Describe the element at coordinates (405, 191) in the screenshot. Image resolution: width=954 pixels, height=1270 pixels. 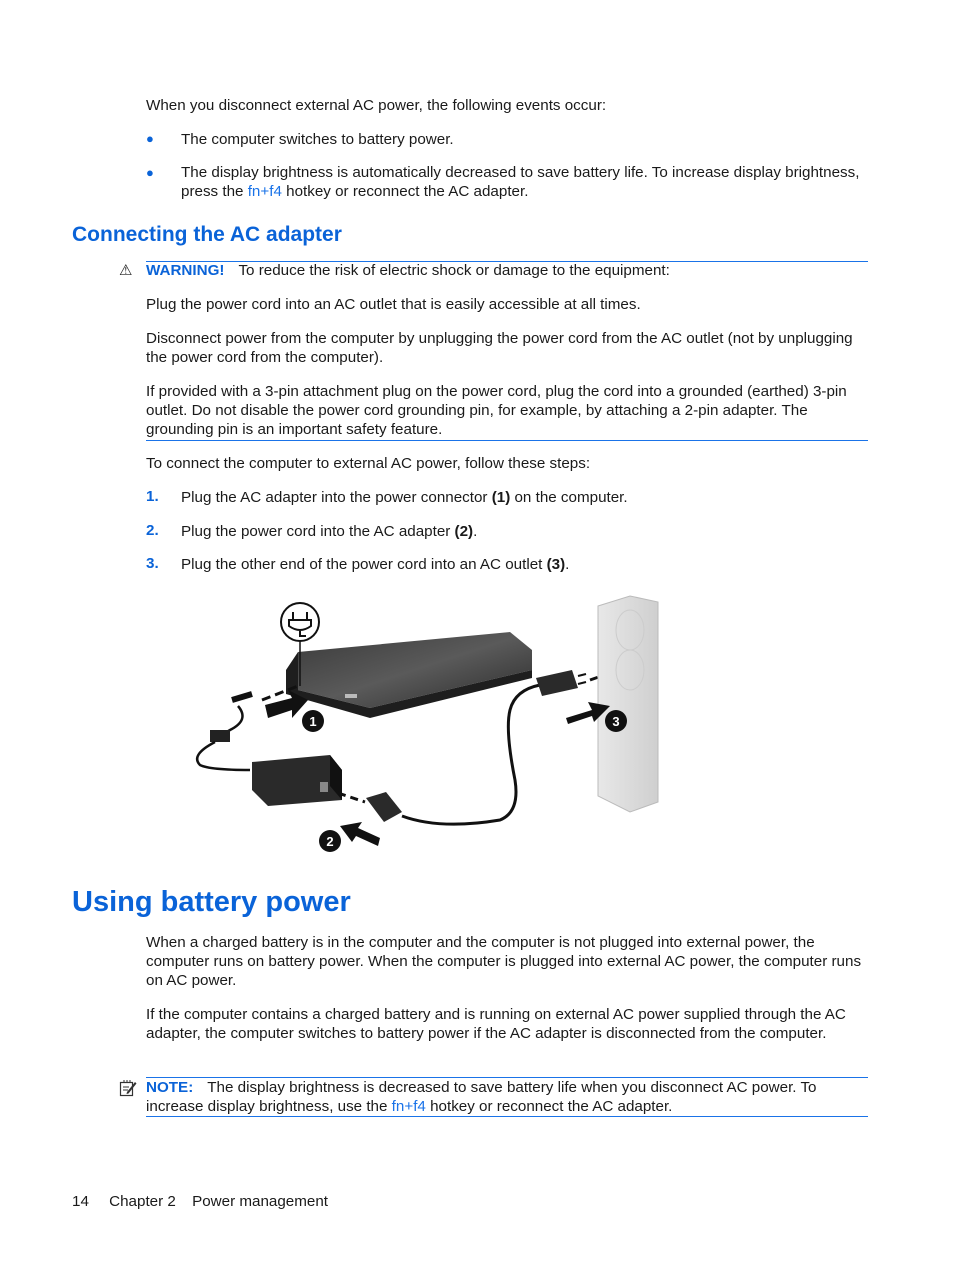
I see `bullet-text: hotkey or reconnect the AC adapter.` at that location.